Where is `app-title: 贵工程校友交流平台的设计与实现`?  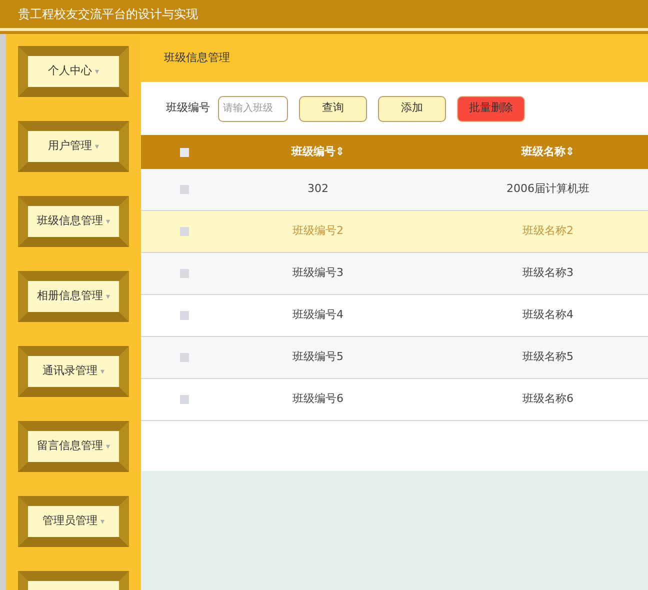 app-title: 贵工程校友交流平台的设计与实现 is located at coordinates (108, 14).